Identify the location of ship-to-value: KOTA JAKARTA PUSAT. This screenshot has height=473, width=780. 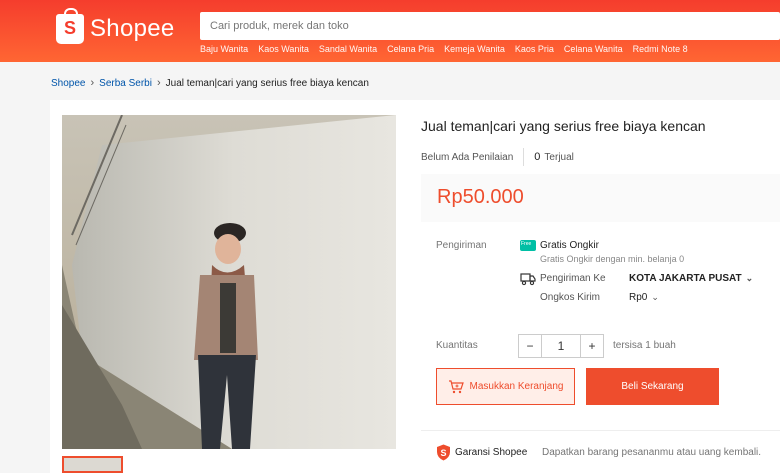
(685, 278).